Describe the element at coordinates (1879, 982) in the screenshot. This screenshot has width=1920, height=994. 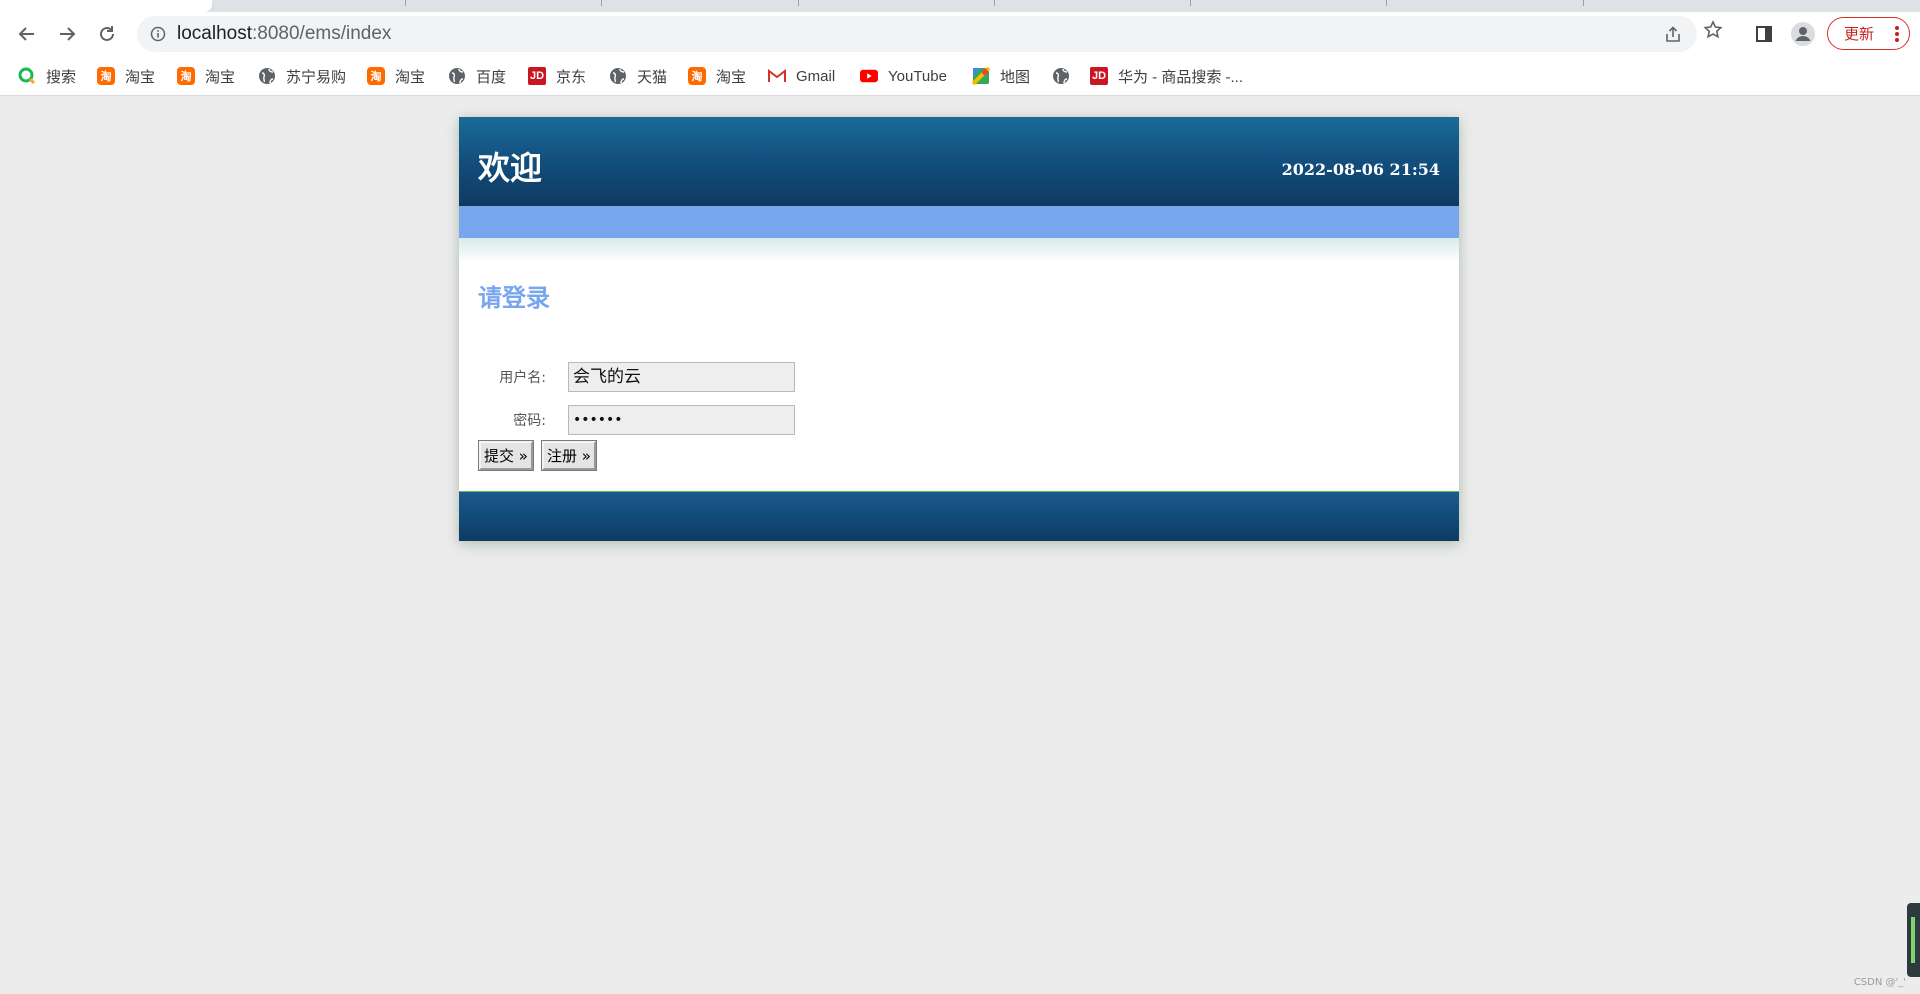
I see `watermark: CSDN @'_'` at that location.